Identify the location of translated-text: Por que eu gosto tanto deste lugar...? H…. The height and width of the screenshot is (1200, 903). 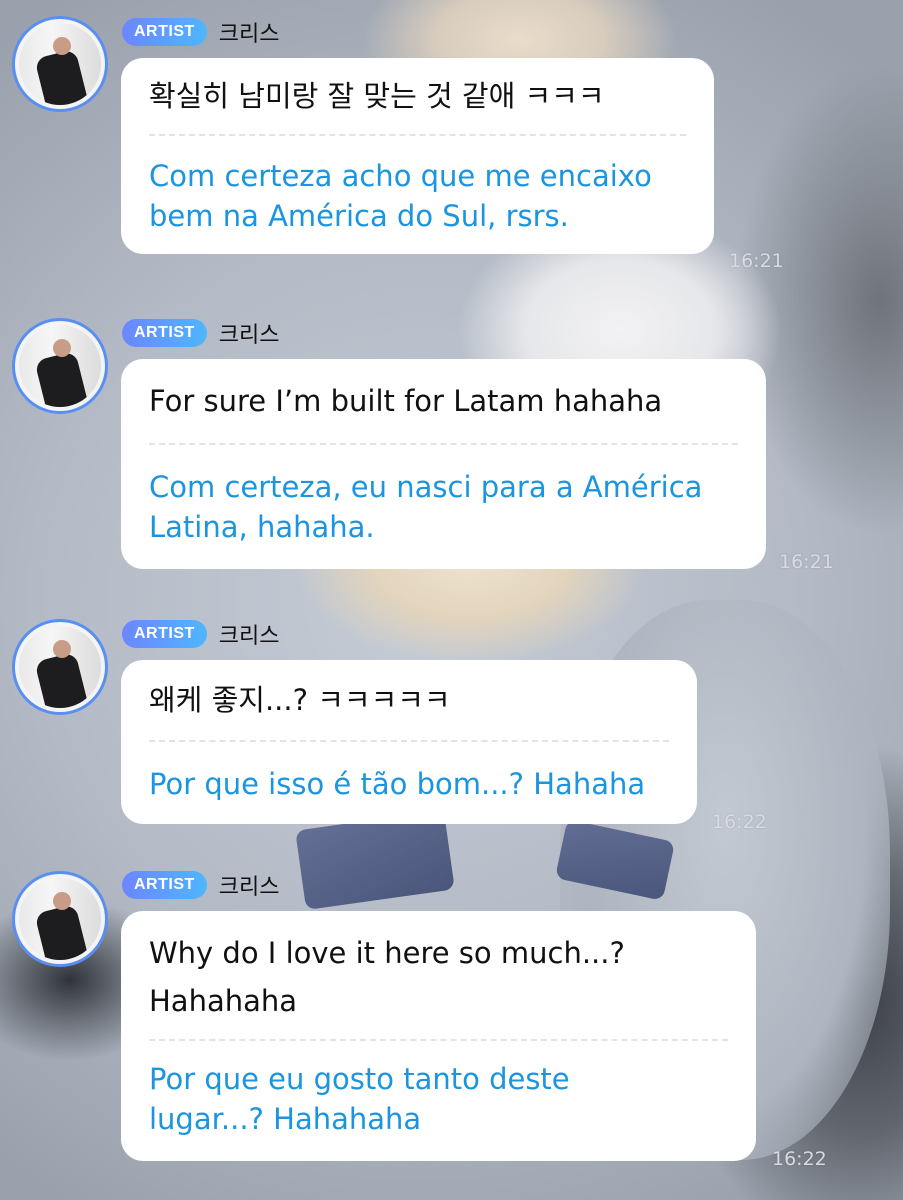
(359, 1099).